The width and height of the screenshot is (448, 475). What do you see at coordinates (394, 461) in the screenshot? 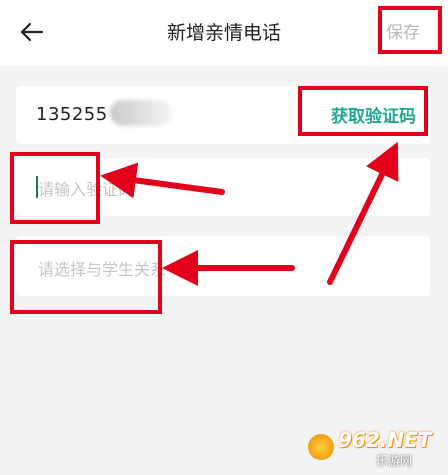
I see `watermark-sub: 乐游网` at bounding box center [394, 461].